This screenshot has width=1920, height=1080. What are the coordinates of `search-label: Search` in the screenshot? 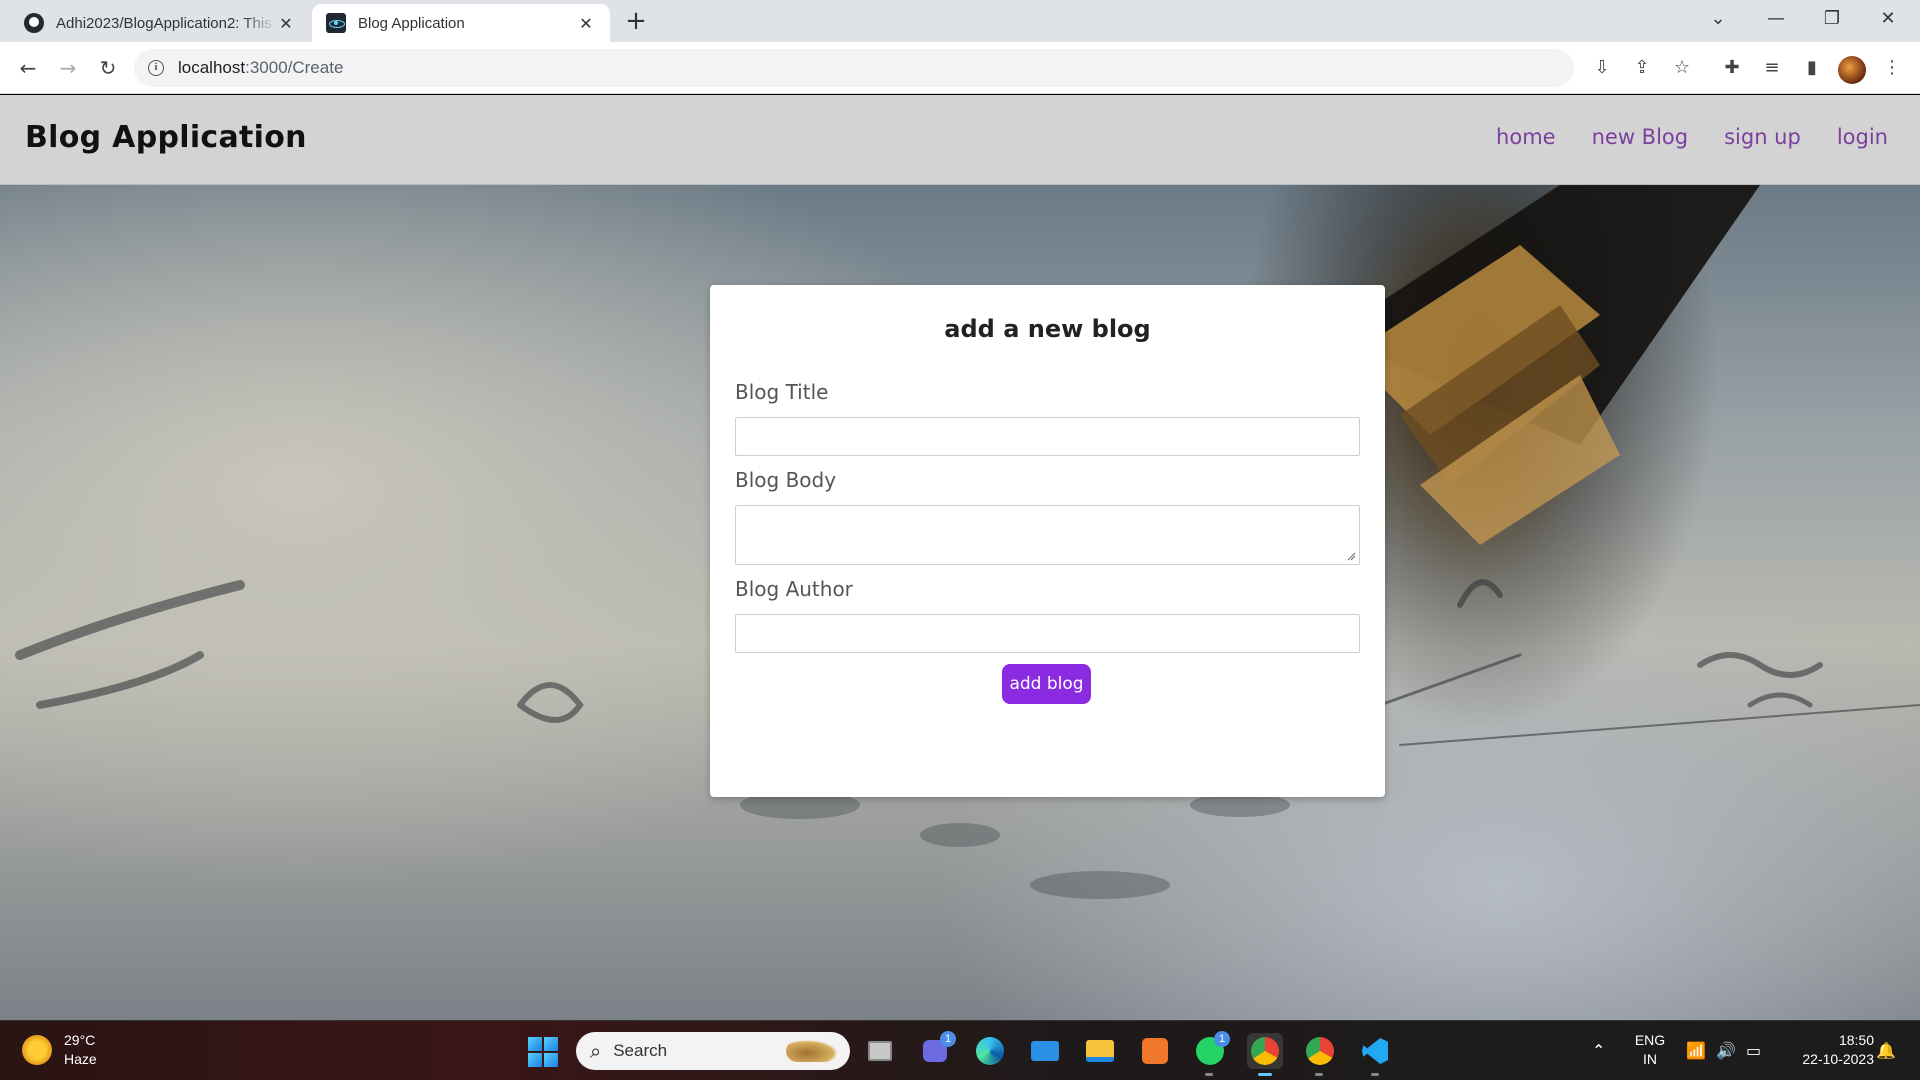 It's located at (640, 1050).